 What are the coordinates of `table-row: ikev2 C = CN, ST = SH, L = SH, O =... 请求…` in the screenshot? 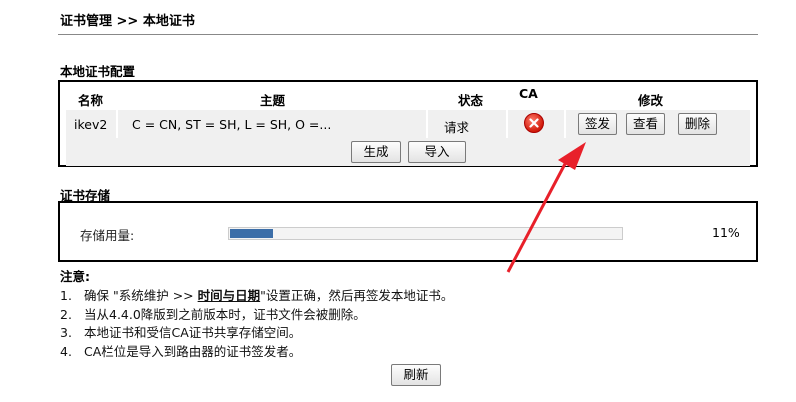 It's located at (408, 124).